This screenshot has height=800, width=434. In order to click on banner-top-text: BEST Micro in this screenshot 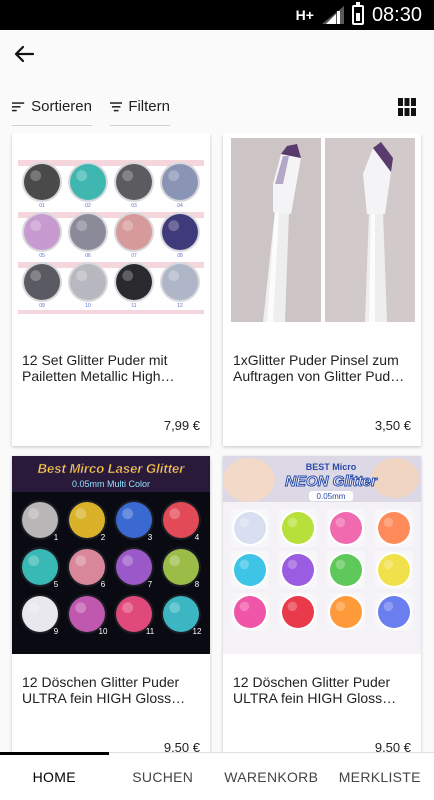, I will do `click(331, 467)`.